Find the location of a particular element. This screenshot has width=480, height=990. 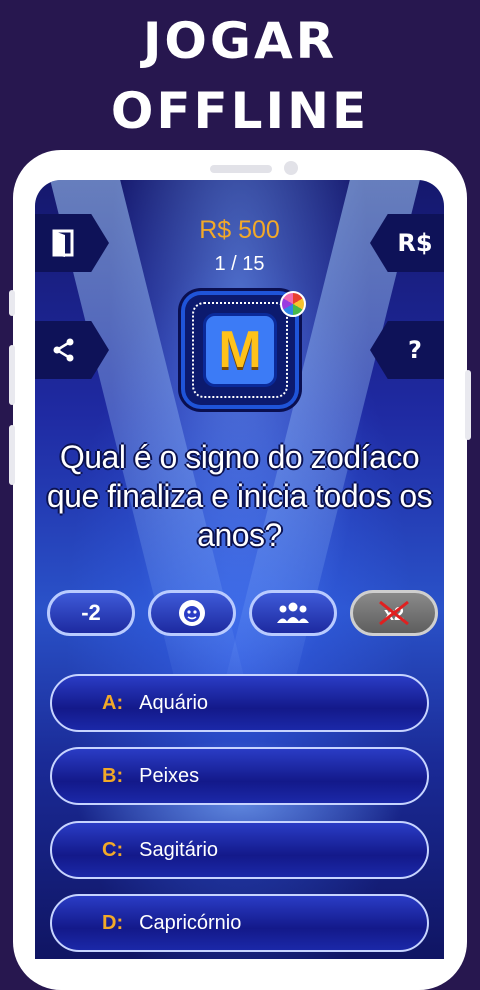

phone-power-button is located at coordinates (468, 405).